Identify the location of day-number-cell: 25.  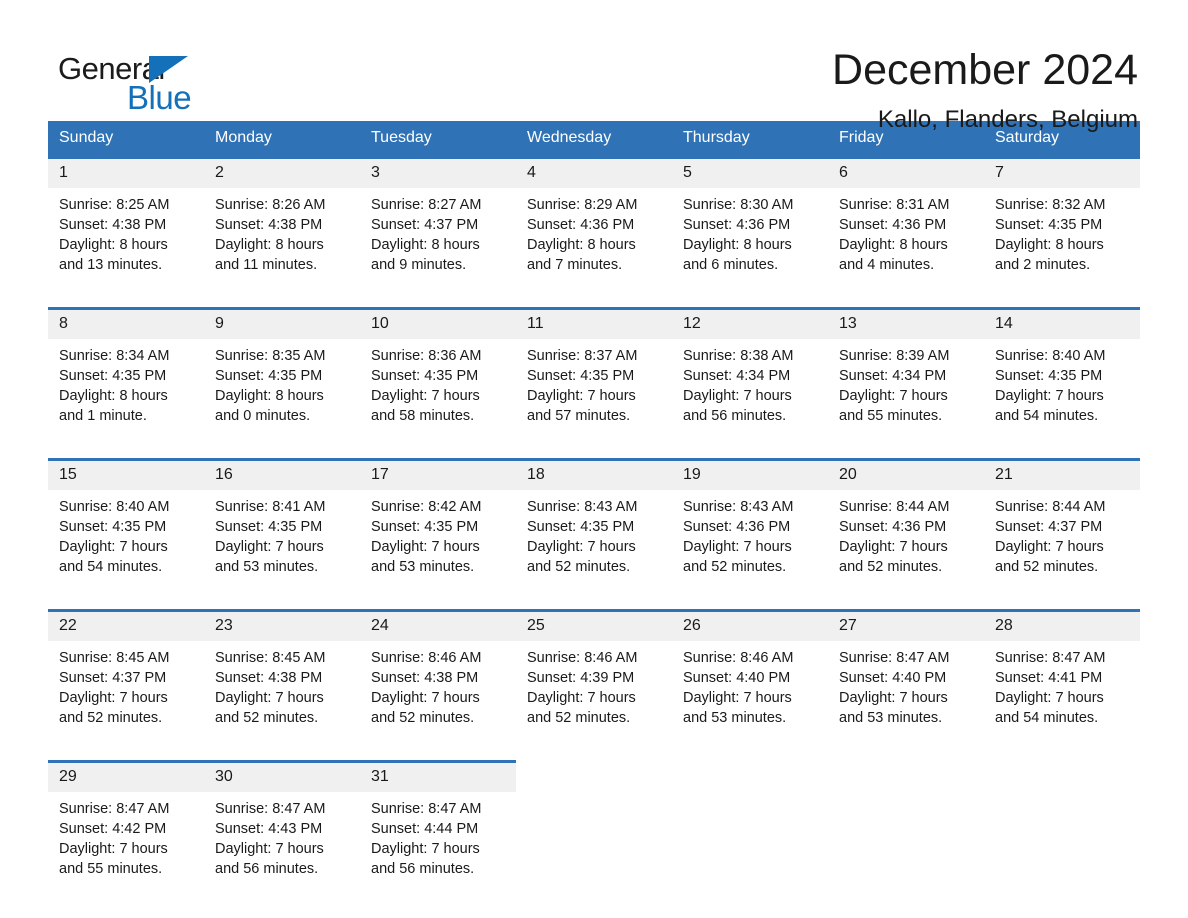
(594, 625).